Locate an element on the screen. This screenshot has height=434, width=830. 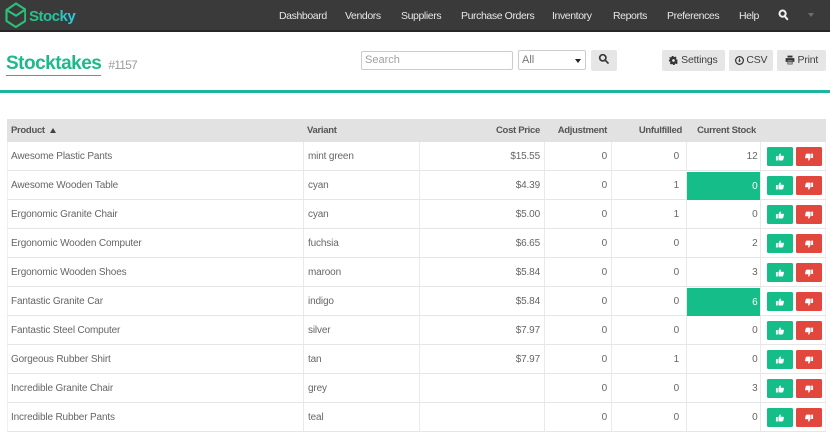
svg-text: Stocky is located at coordinates (52, 16).